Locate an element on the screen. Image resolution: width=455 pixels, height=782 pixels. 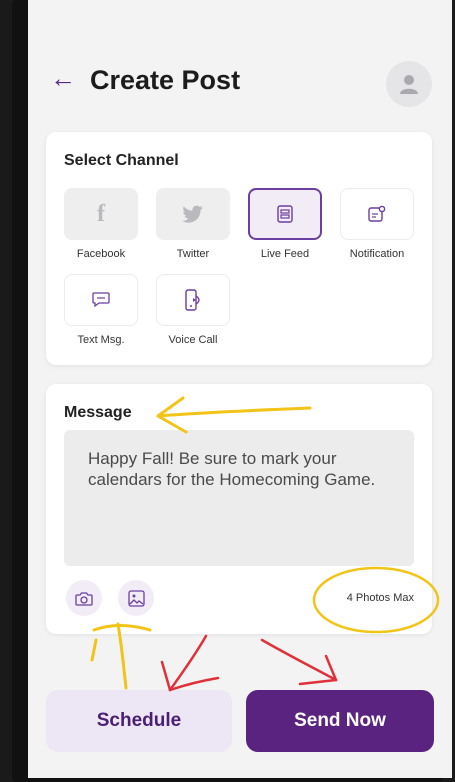
channel-live-feed: Live Feed is located at coordinates (285, 224).